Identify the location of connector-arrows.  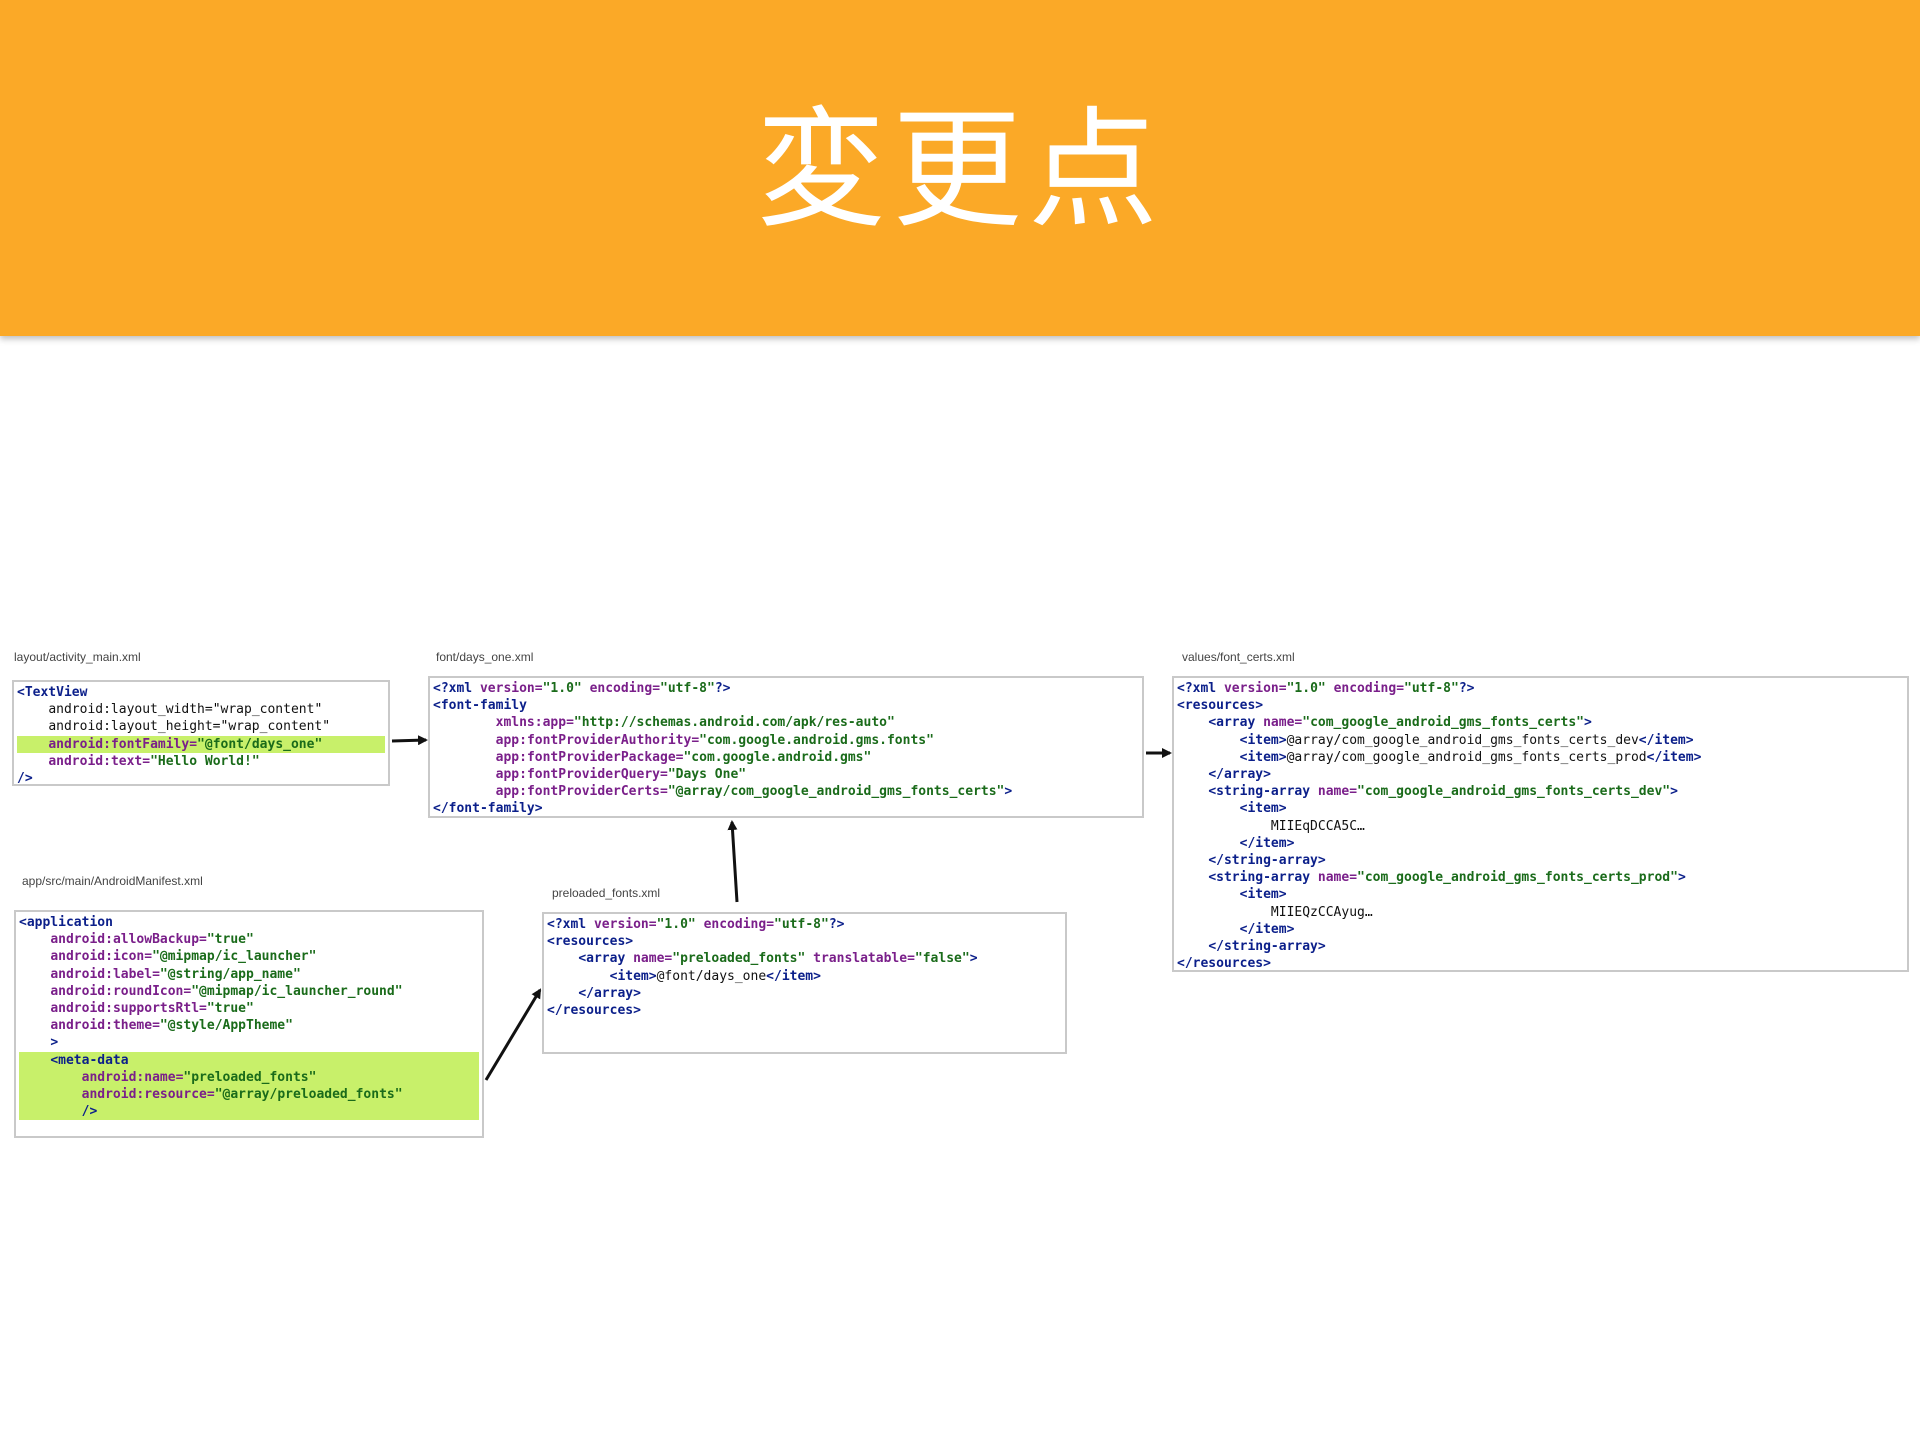
(781, 908).